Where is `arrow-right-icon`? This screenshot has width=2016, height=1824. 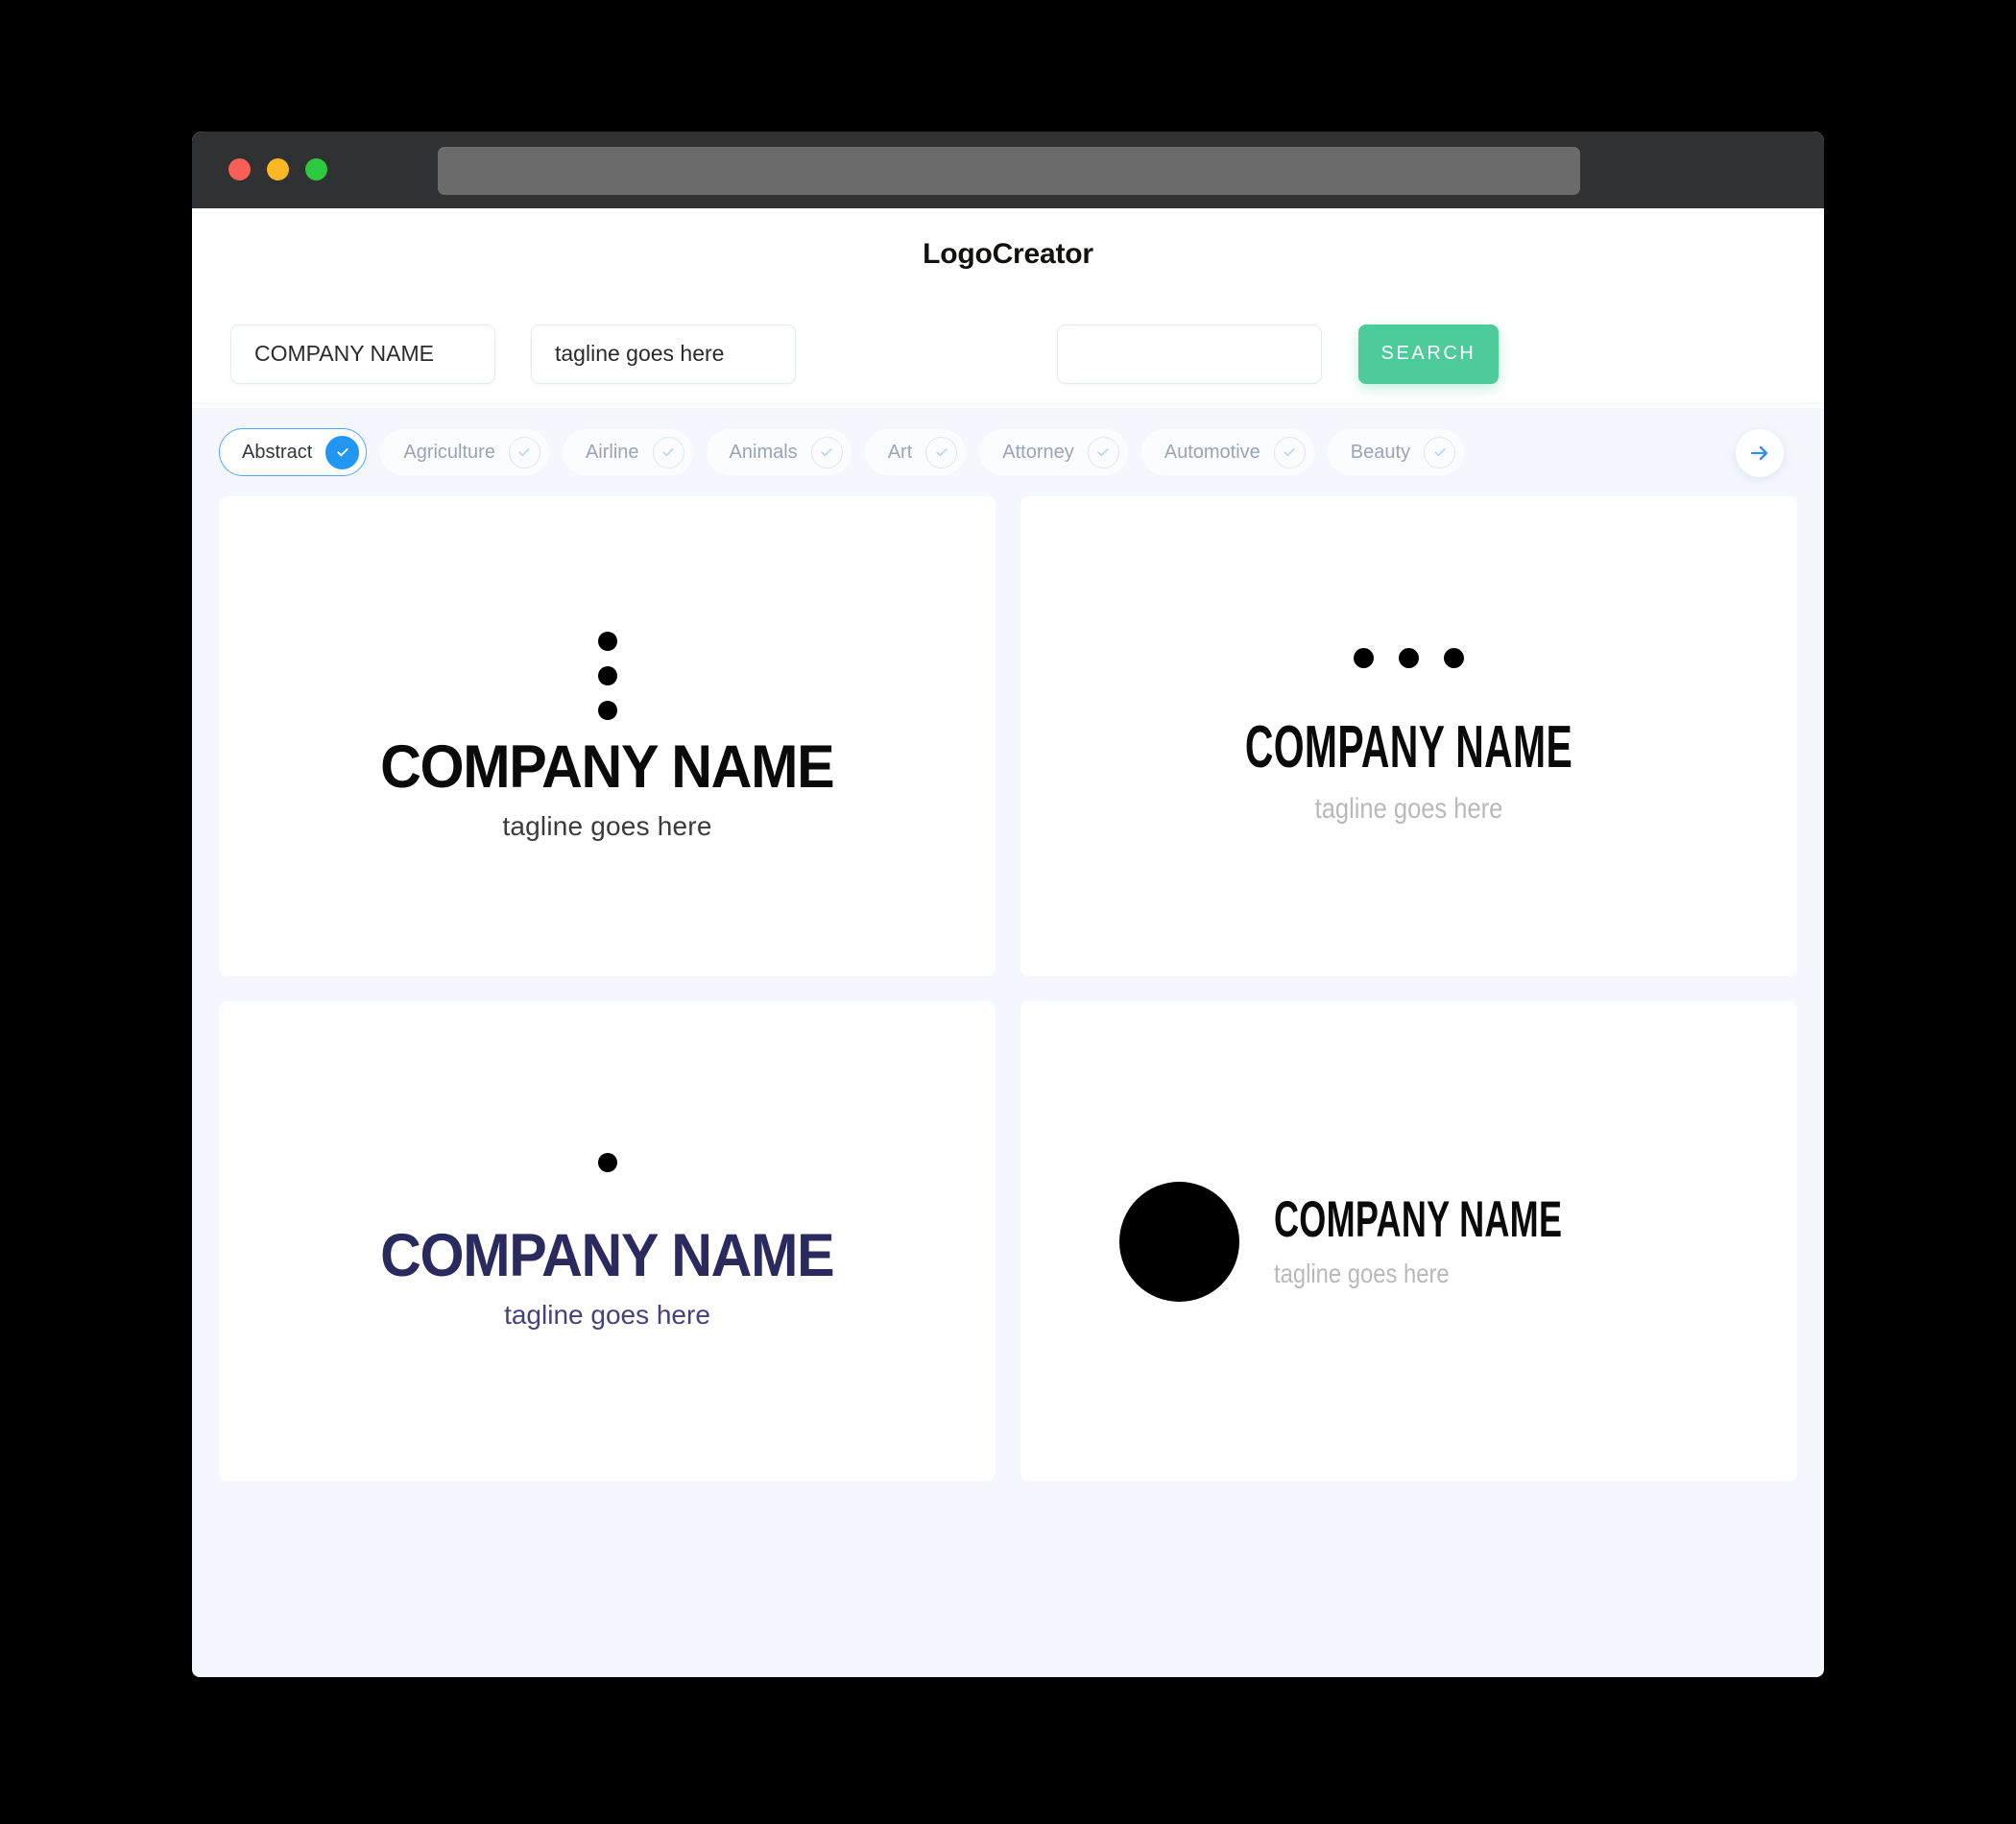
arrow-right-icon is located at coordinates (1759, 453).